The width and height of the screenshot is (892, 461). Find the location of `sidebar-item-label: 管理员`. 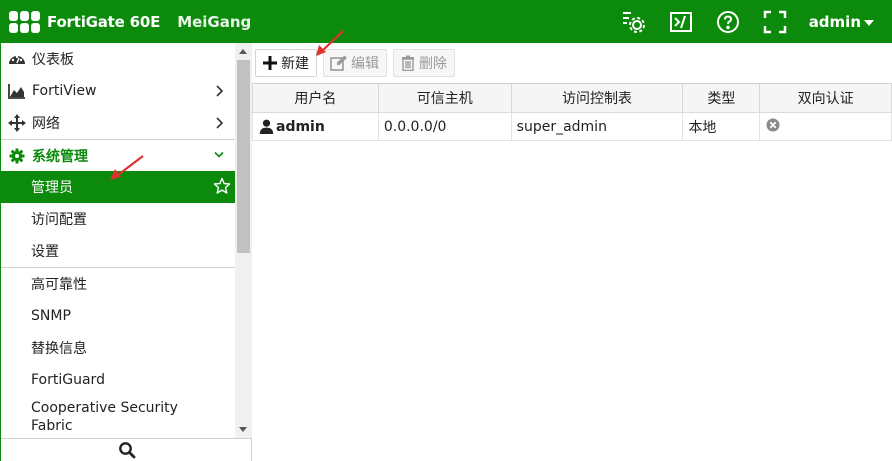

sidebar-item-label: 管理员 is located at coordinates (52, 188).